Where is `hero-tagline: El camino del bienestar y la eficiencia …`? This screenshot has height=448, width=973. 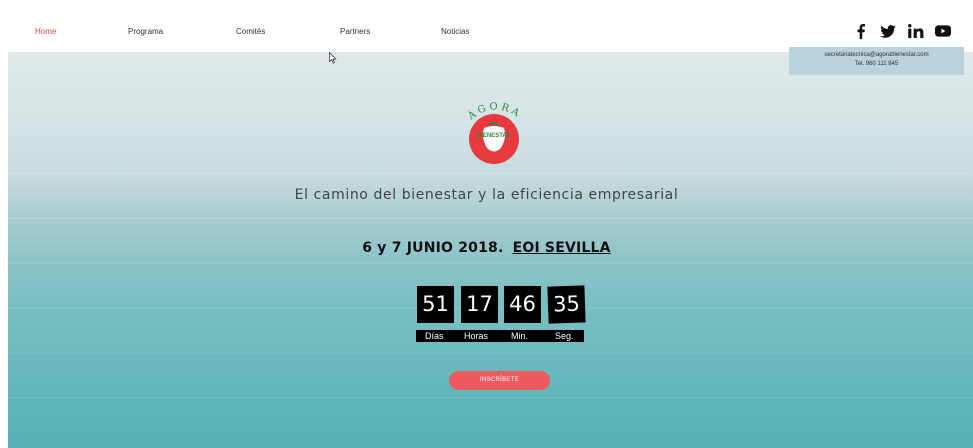 hero-tagline: El camino del bienestar y la eficiencia … is located at coordinates (486, 195).